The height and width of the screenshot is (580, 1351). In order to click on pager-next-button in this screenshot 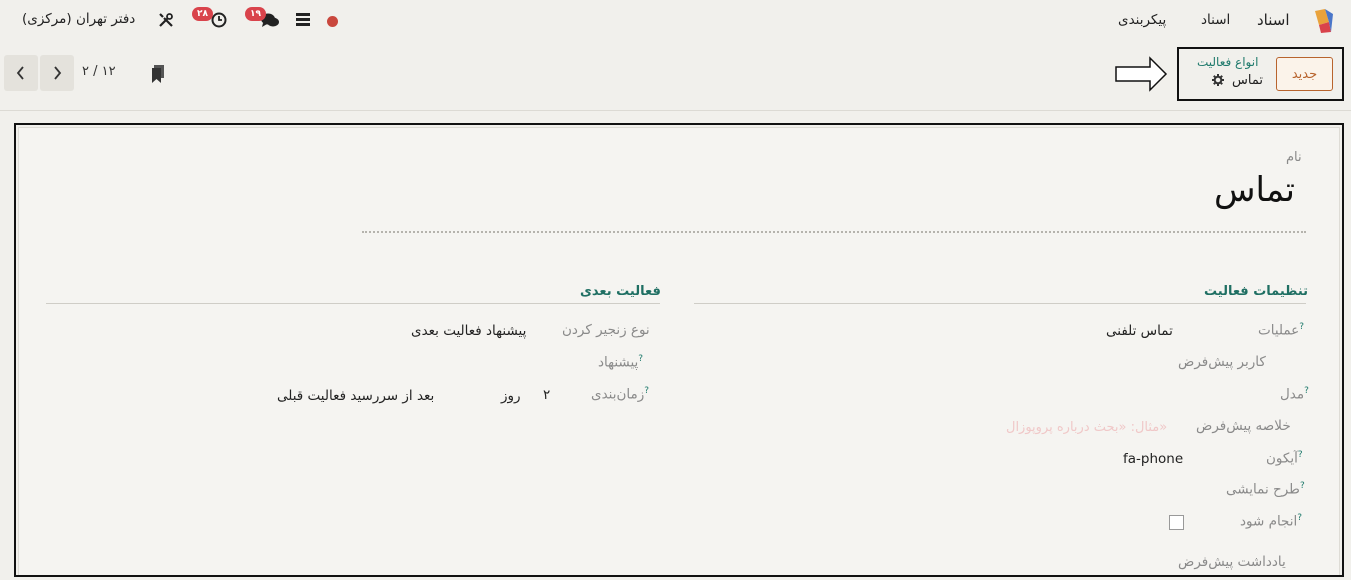, I will do `click(21, 73)`.